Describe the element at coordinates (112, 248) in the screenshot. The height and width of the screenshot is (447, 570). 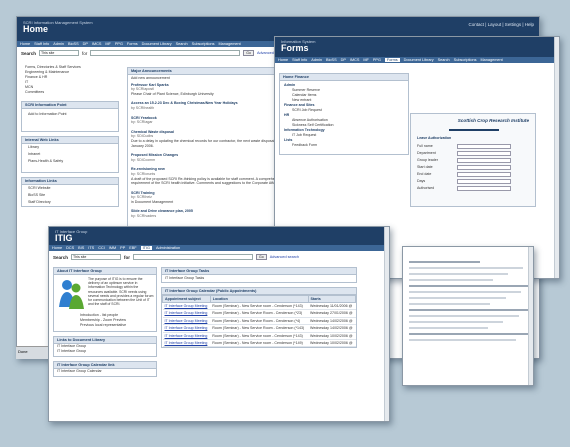
I see `nav-tab: IMM` at that location.